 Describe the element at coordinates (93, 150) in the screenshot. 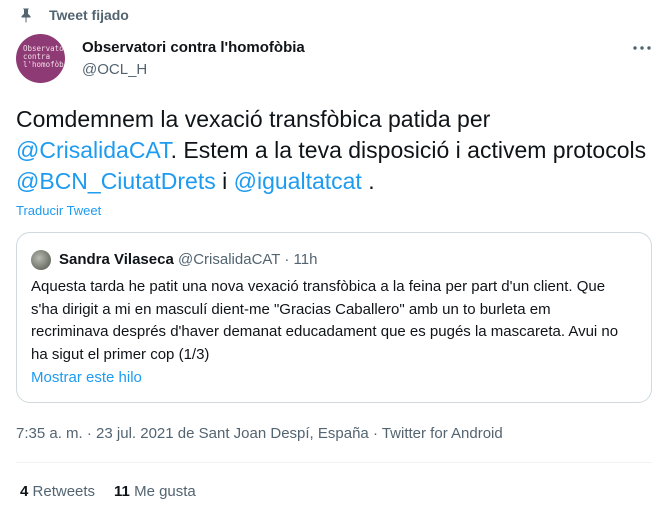

I see `mention-link: @CrisalidaCAT` at that location.